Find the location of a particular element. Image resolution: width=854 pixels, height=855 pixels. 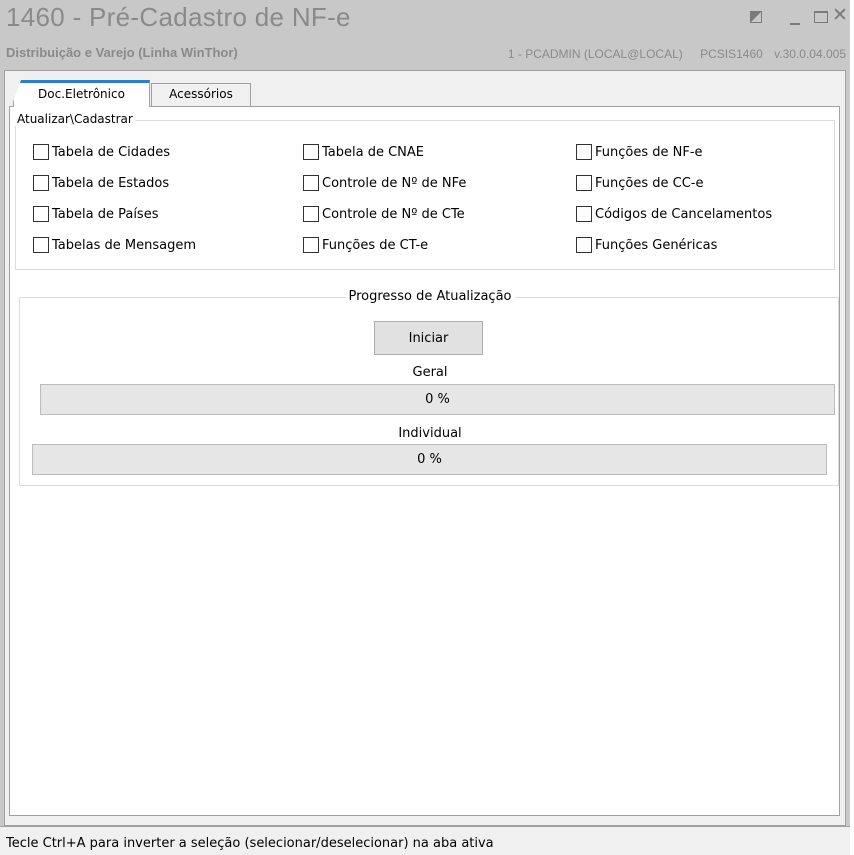

close-icon: ✕ is located at coordinates (840, 15).